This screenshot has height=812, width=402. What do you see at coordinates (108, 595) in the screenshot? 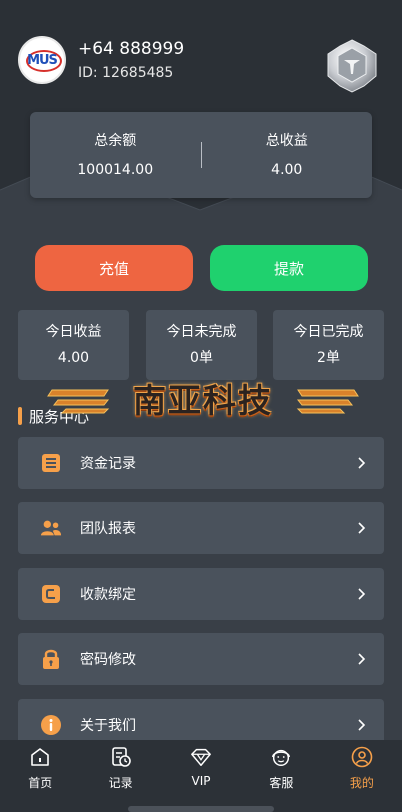
I see `menu-label: 收款绑定` at bounding box center [108, 595].